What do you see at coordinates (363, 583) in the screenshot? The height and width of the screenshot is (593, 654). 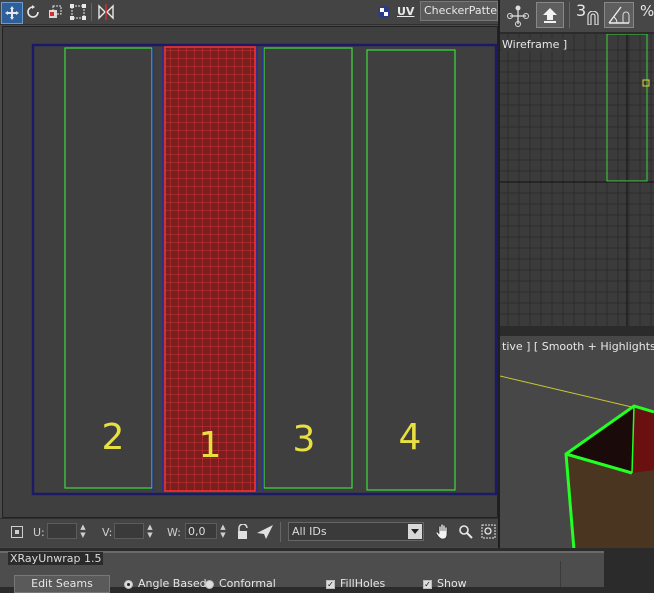 I see `fill-holes-label: FillHoles` at bounding box center [363, 583].